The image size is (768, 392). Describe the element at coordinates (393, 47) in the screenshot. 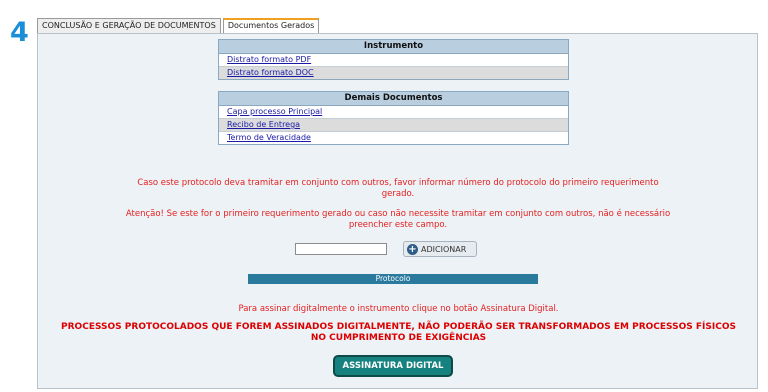

I see `instrumento-header: Instrumento` at that location.